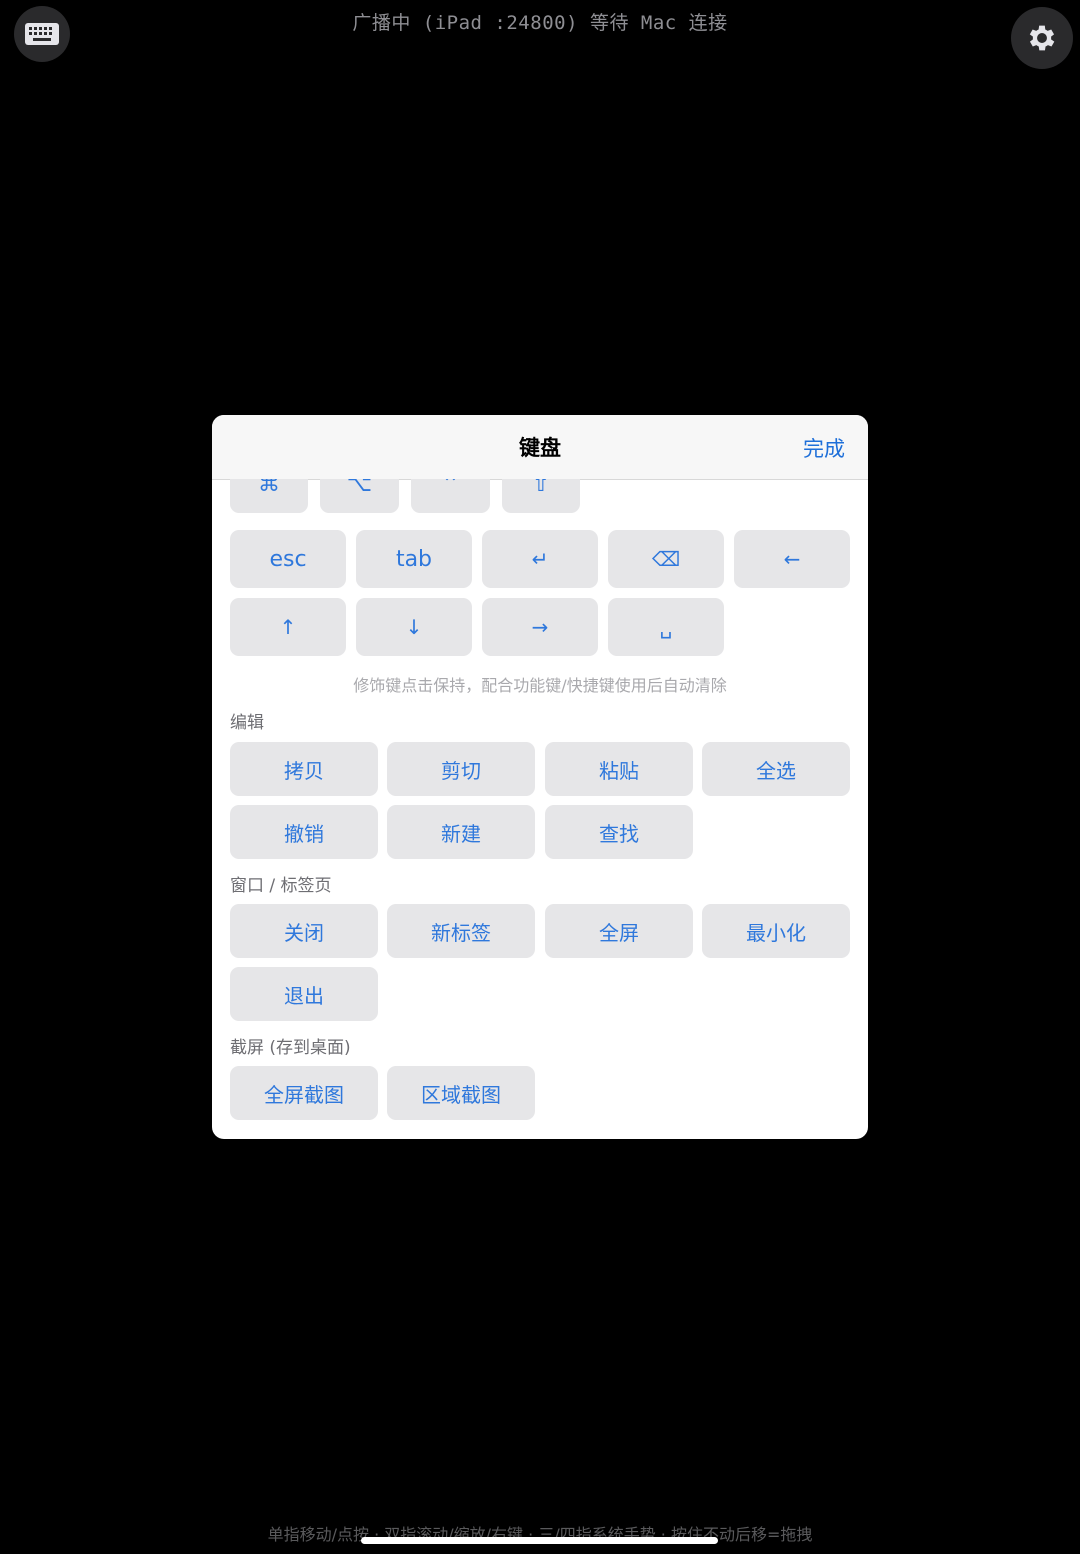  I want to click on new-tab-button: 新标签, so click(461, 931).